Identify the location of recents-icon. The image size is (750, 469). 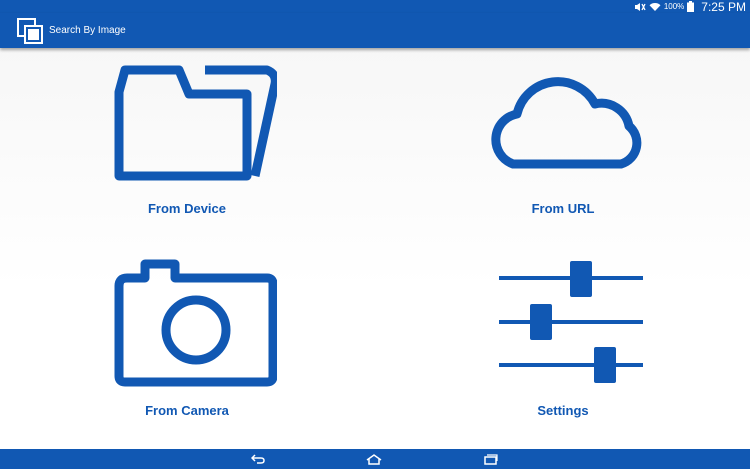
(491, 459).